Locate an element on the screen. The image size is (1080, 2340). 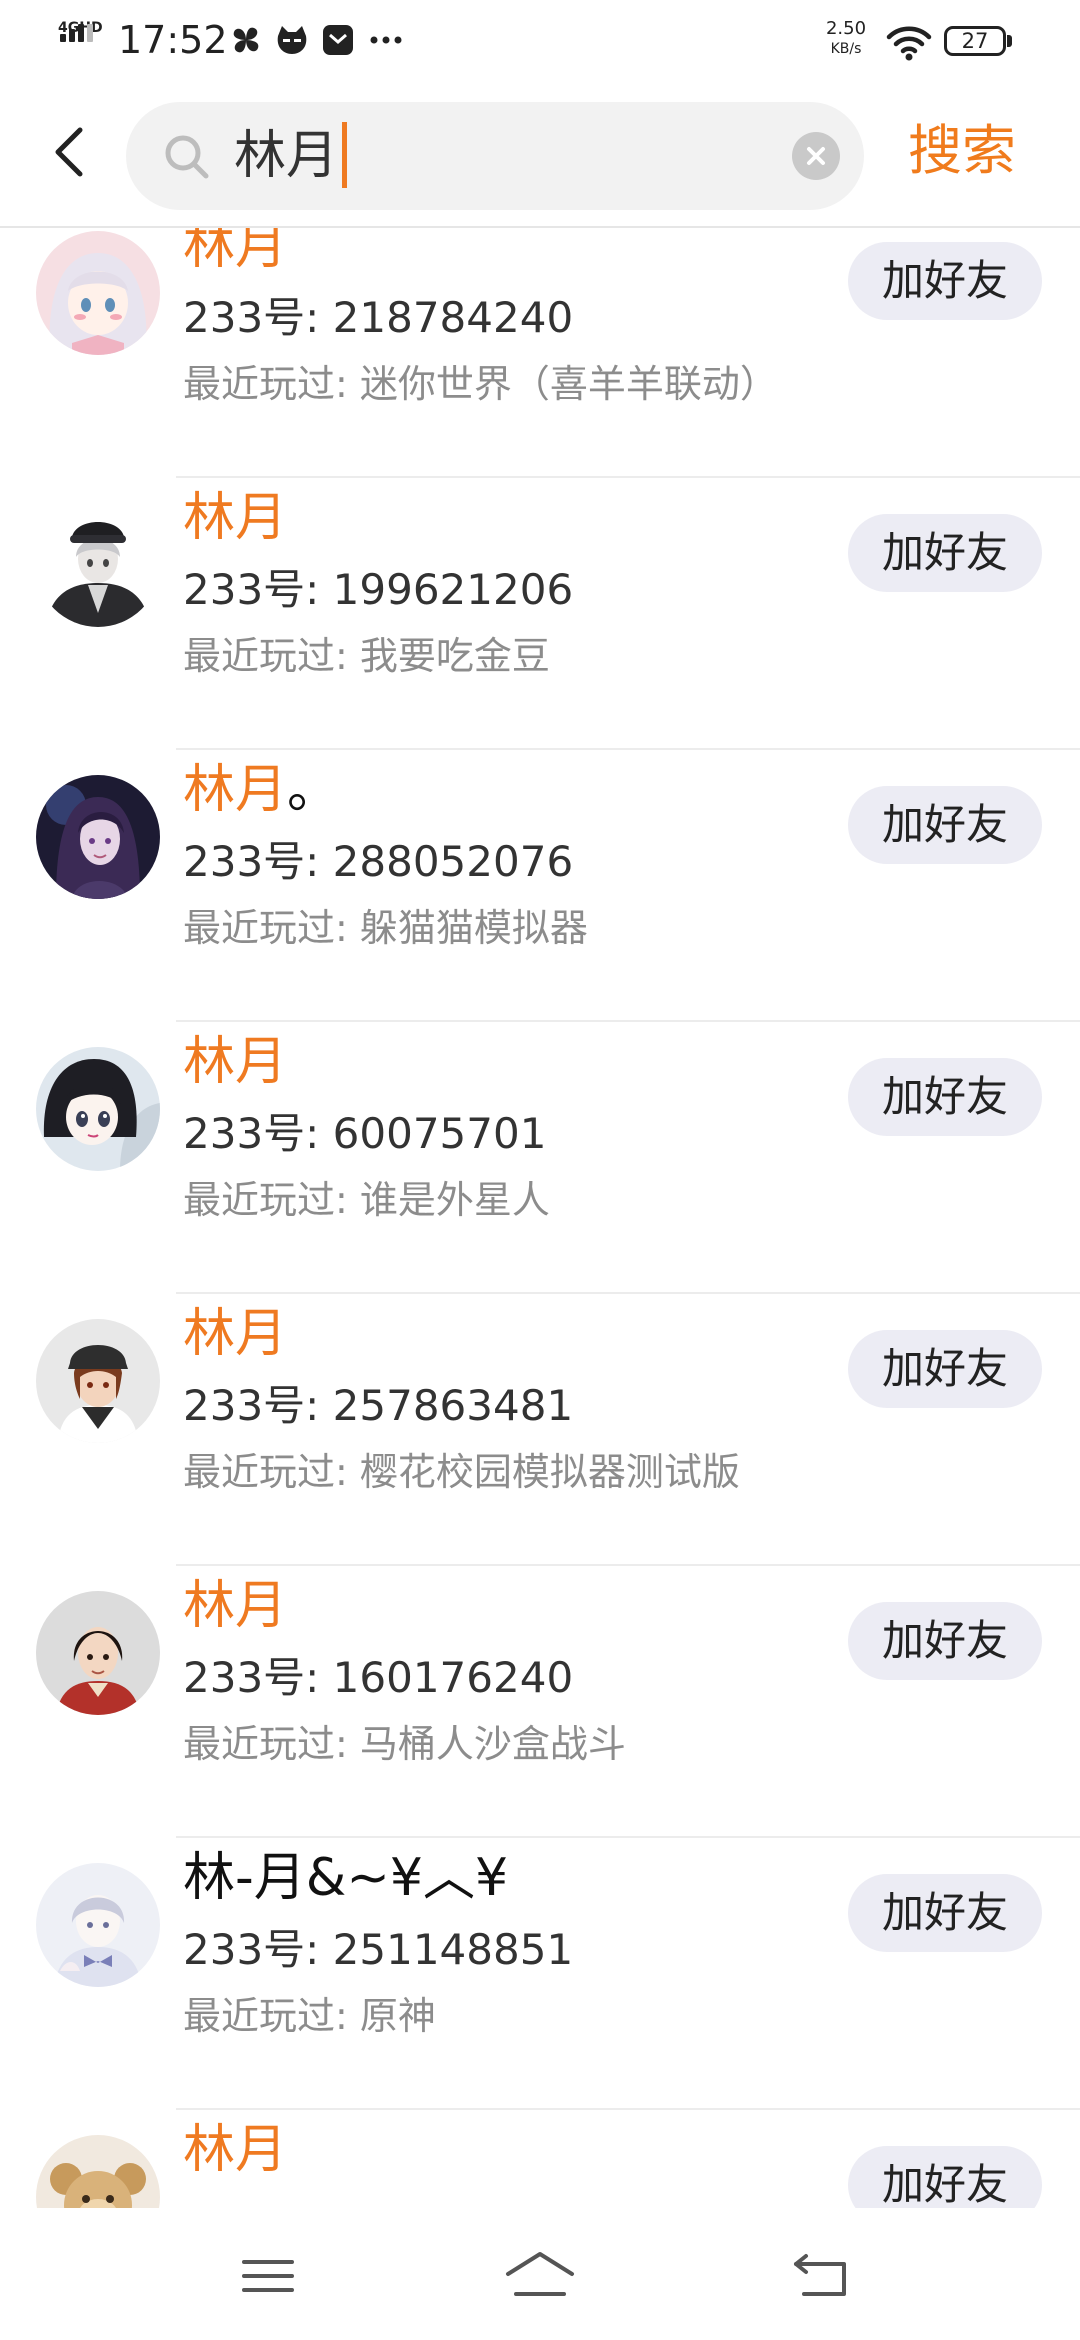
list-item: 林-月&~¥︿¥ 233号: 251148851 最近玩过: 原神 加好友 is located at coordinates (540, 1974).